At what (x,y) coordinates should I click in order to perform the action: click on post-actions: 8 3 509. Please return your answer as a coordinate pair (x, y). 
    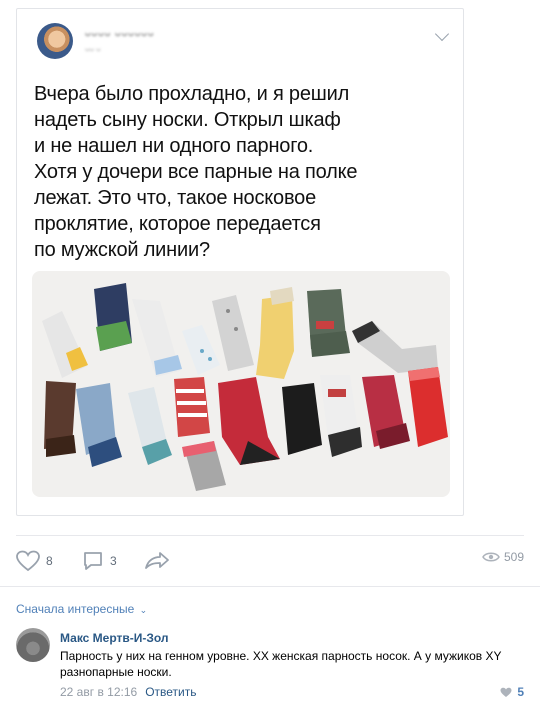
    Looking at the image, I should click on (270, 562).